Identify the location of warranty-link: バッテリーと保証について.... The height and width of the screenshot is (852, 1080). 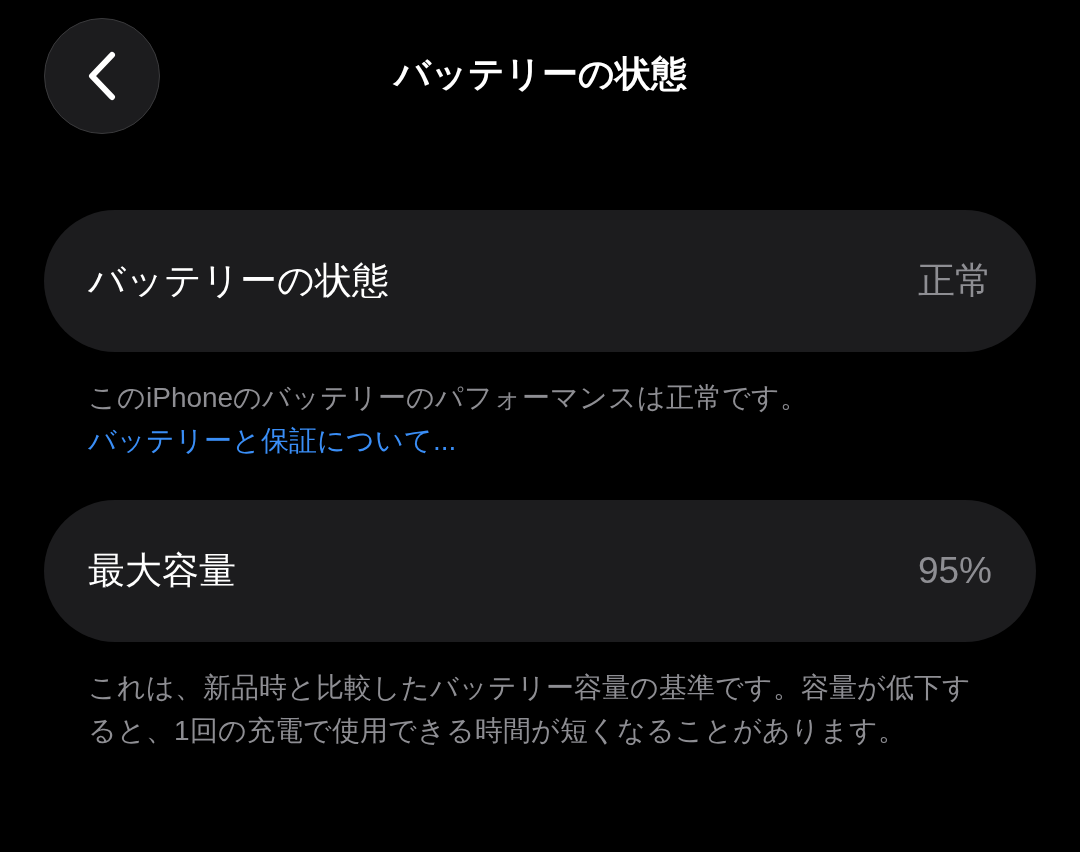
(272, 440).